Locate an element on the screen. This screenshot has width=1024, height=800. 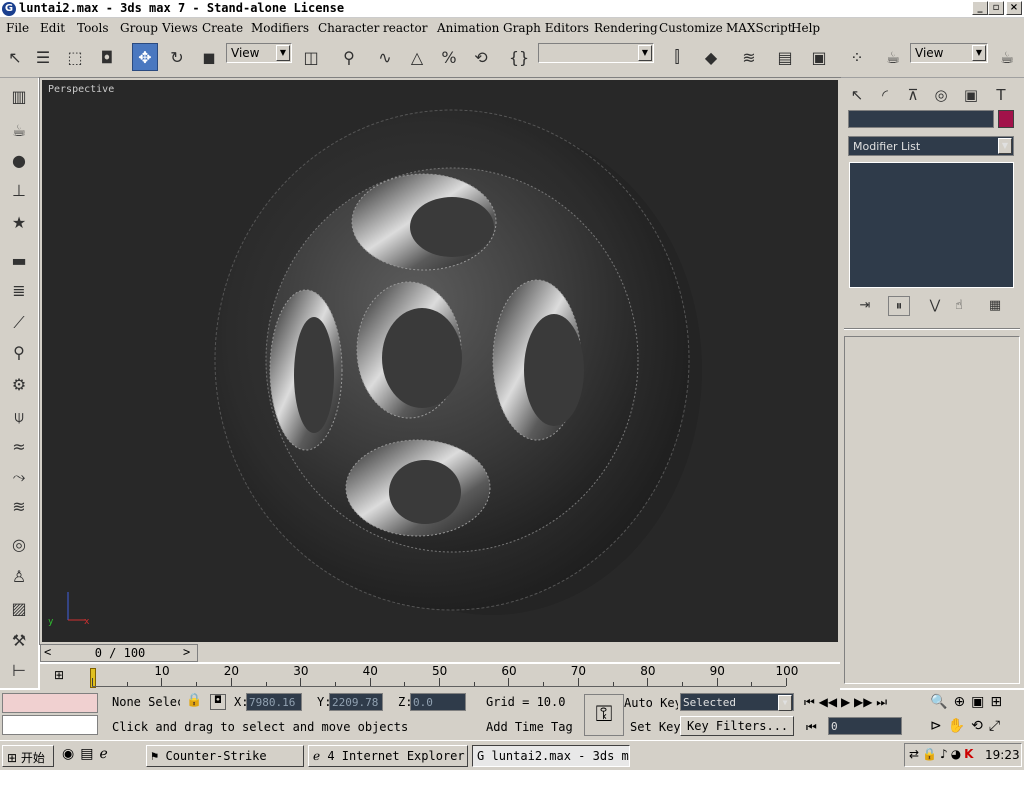
app-icon: G is located at coordinates (9, 9).